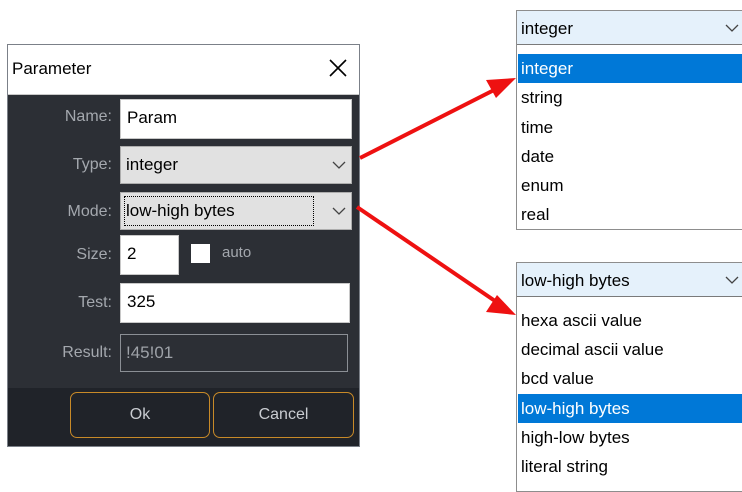 The image size is (742, 492). Describe the element at coordinates (435, 260) in the screenshot. I see `red-arrow-mode` at that location.